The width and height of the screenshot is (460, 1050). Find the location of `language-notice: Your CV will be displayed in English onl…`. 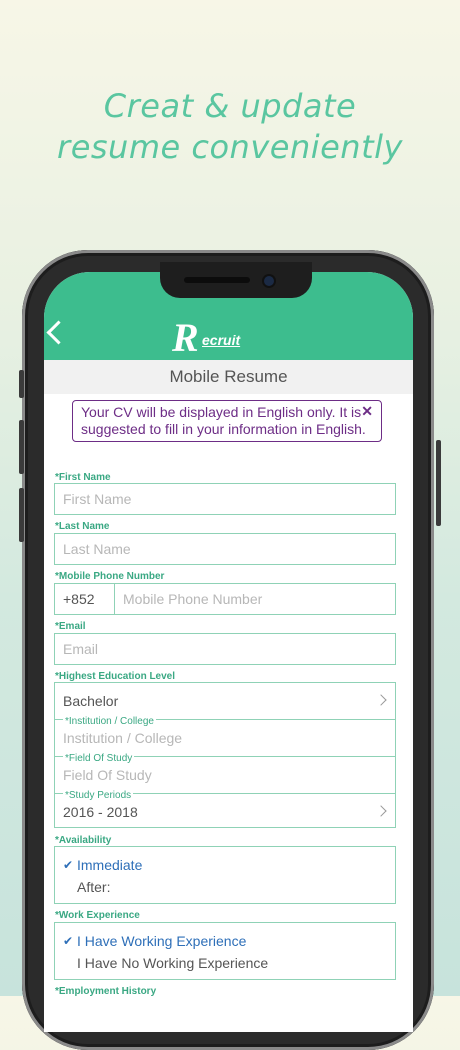

language-notice: Your CV will be displayed in English onl… is located at coordinates (227, 421).